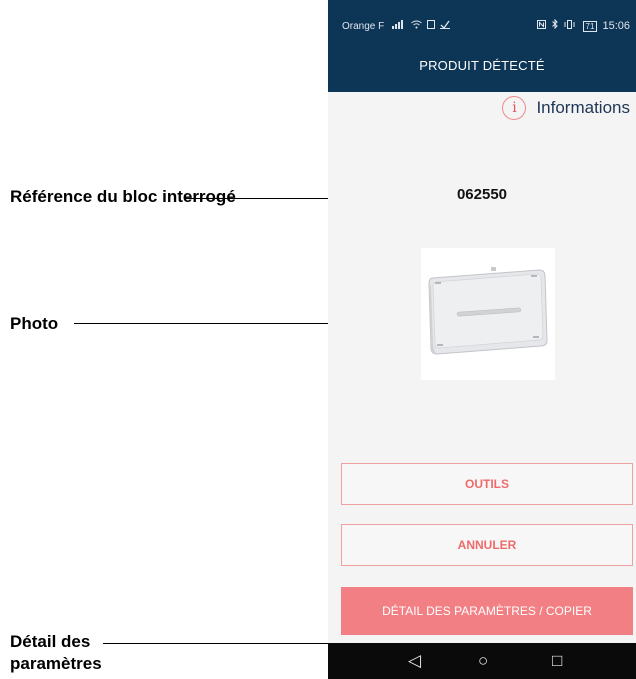  What do you see at coordinates (487, 545) in the screenshot?
I see `cancel-button: ANNULER` at bounding box center [487, 545].